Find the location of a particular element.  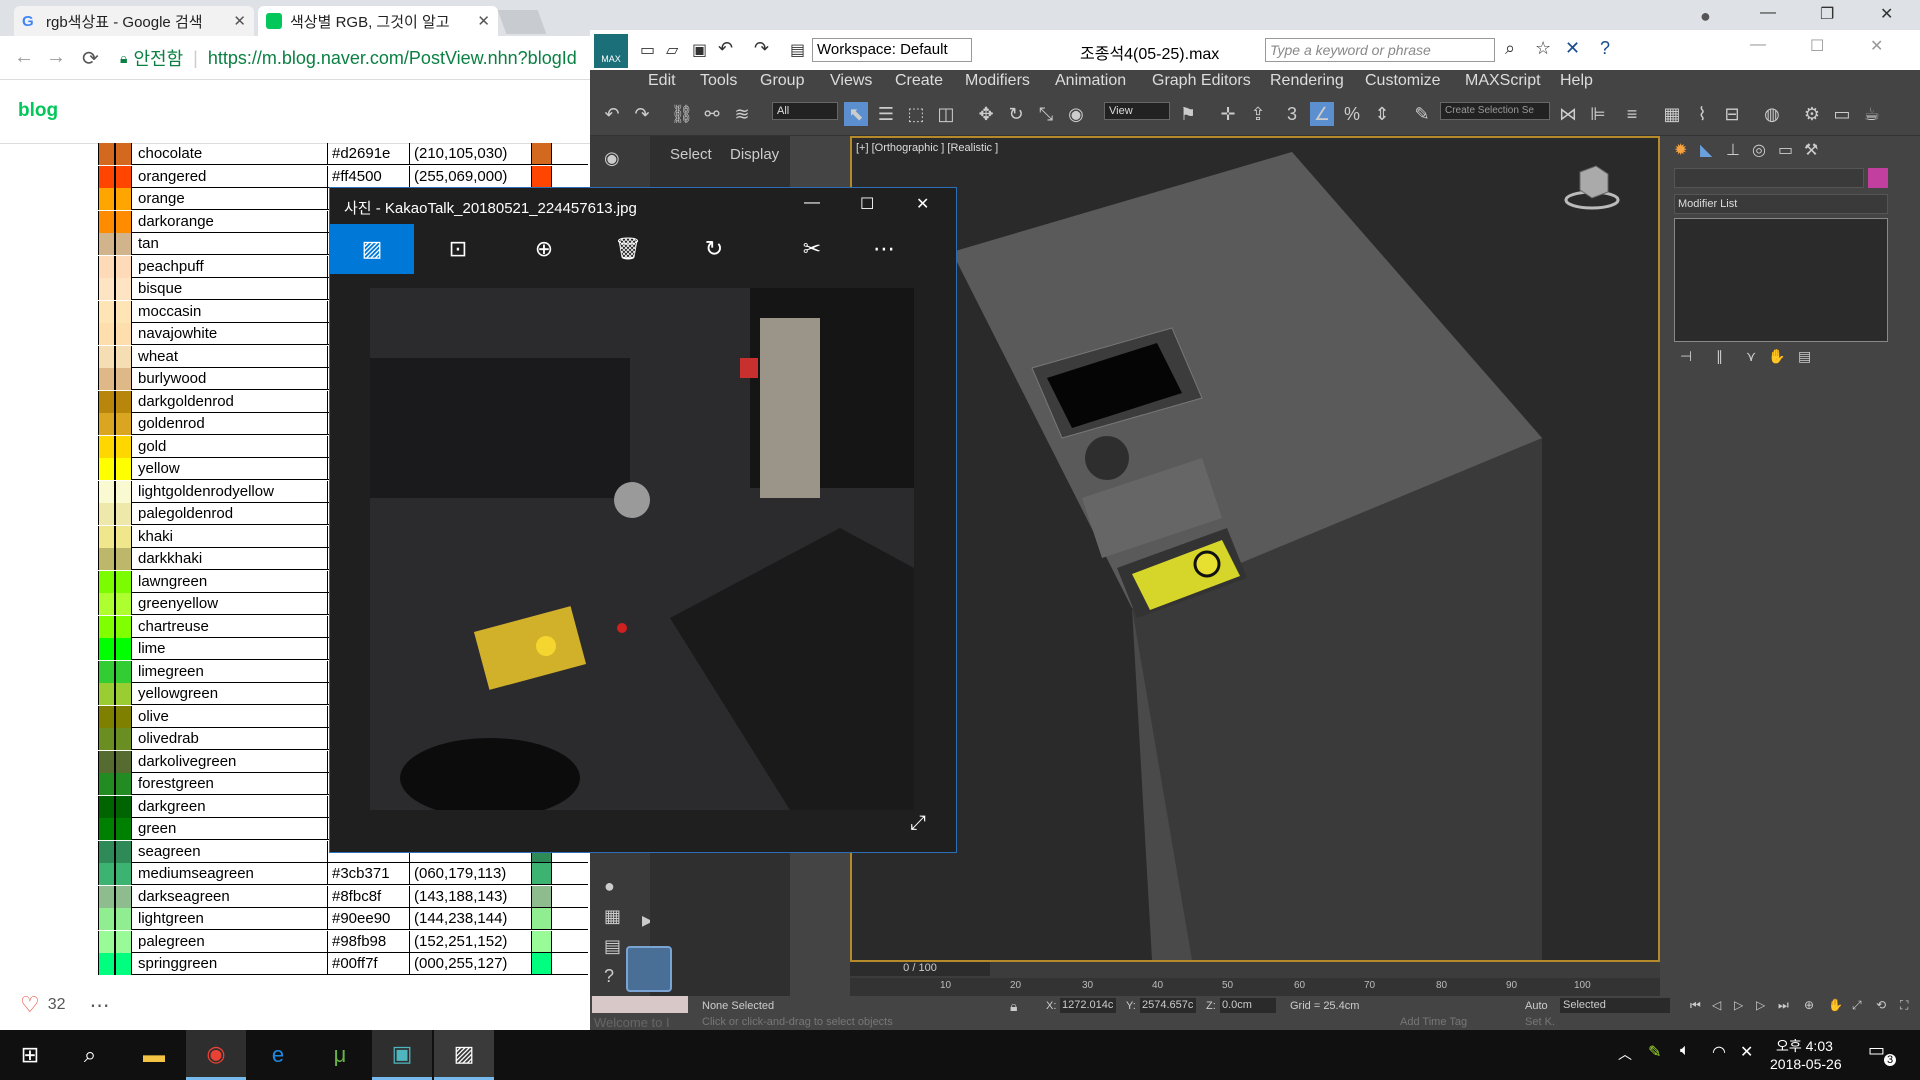

rect-selection-icon: ⬚ is located at coordinates (916, 114).